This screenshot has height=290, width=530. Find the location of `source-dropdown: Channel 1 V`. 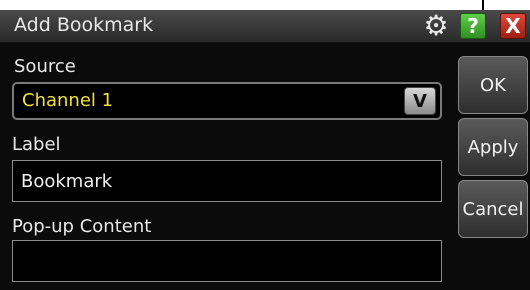

source-dropdown: Channel 1 V is located at coordinates (227, 101).